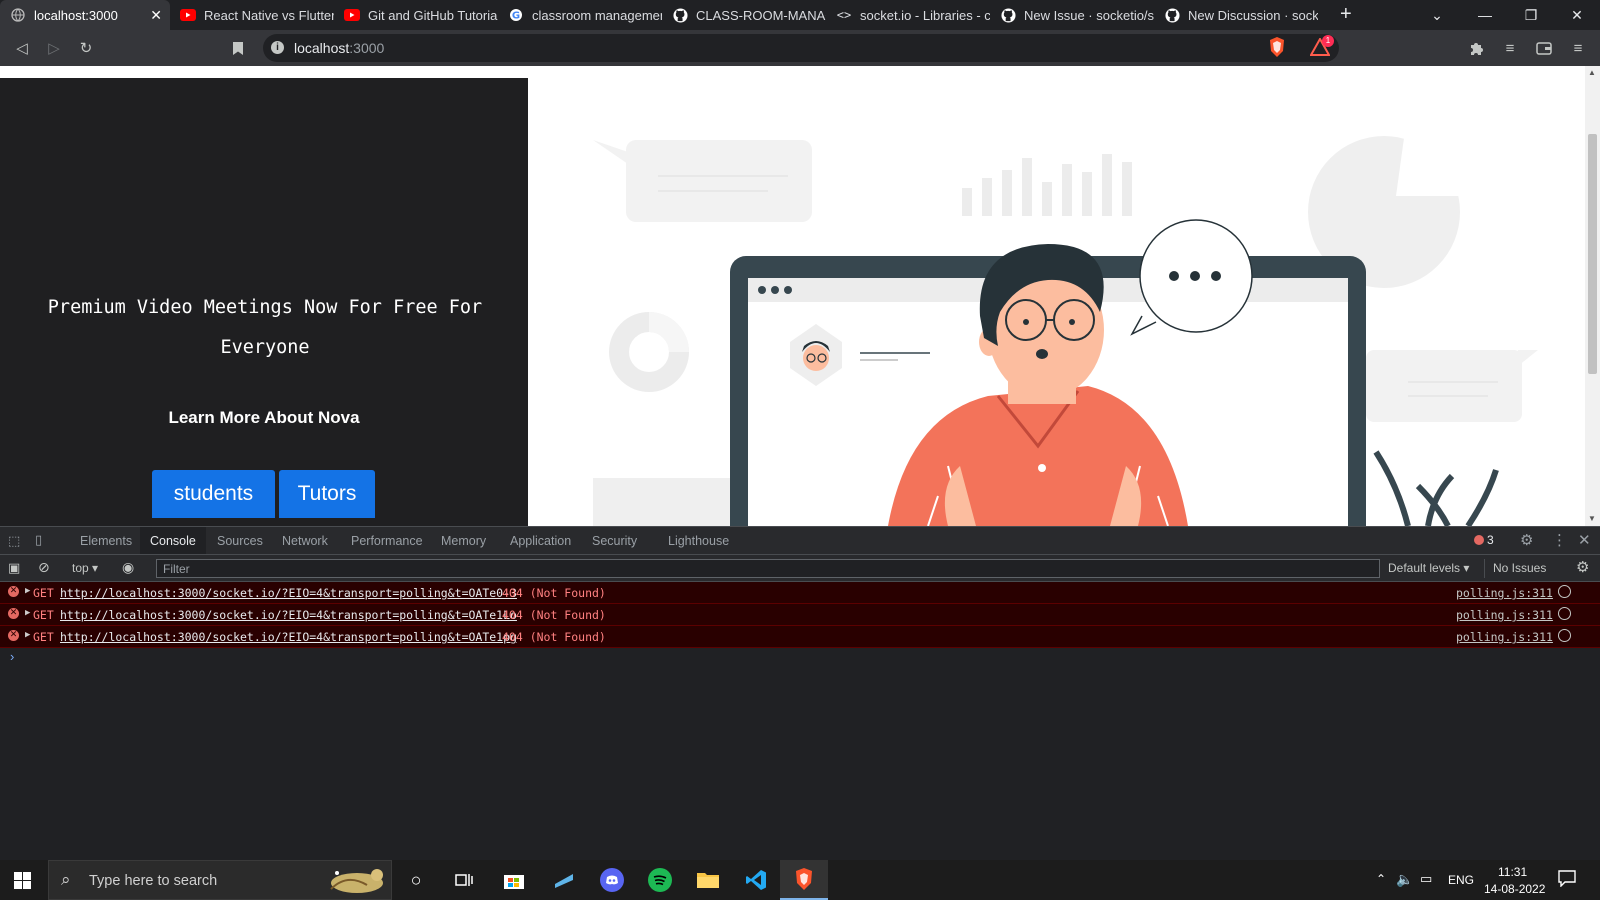 The height and width of the screenshot is (900, 1600). Describe the element at coordinates (22, 48) in the screenshot. I see `back-icon: ◁` at that location.